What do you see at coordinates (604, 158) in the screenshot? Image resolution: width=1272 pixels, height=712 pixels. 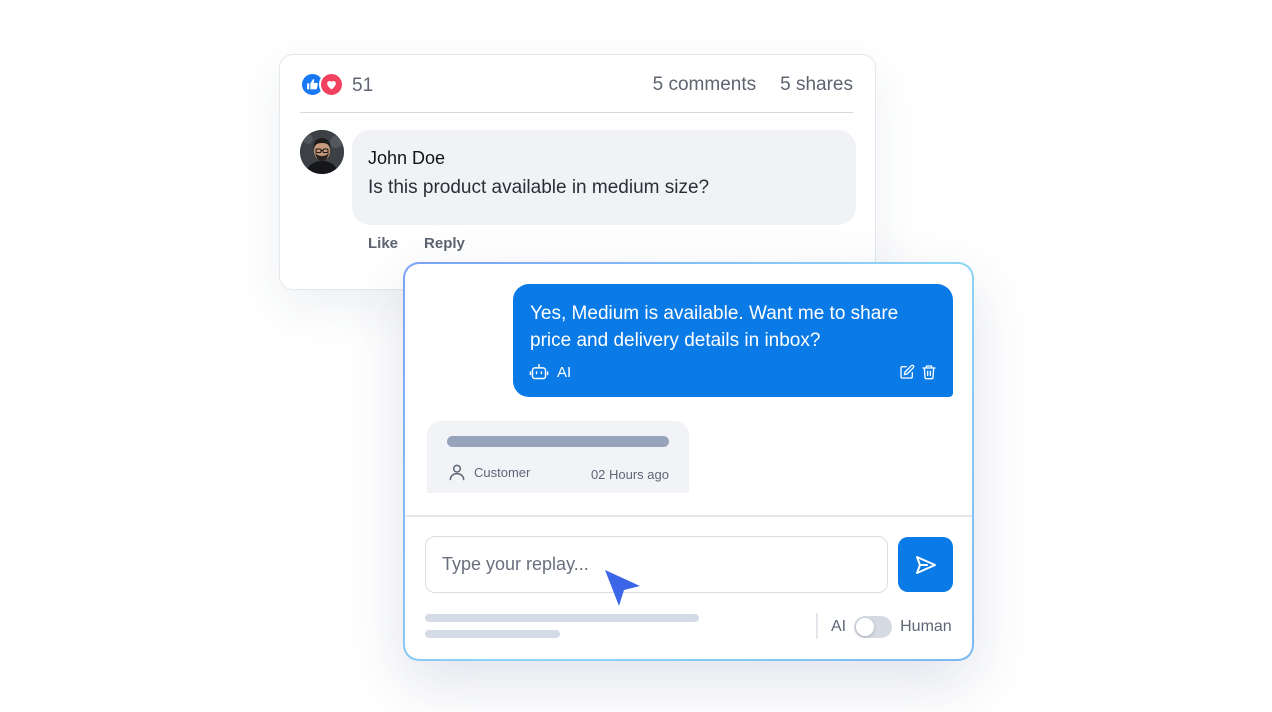 I see `comment-author: John Doe` at bounding box center [604, 158].